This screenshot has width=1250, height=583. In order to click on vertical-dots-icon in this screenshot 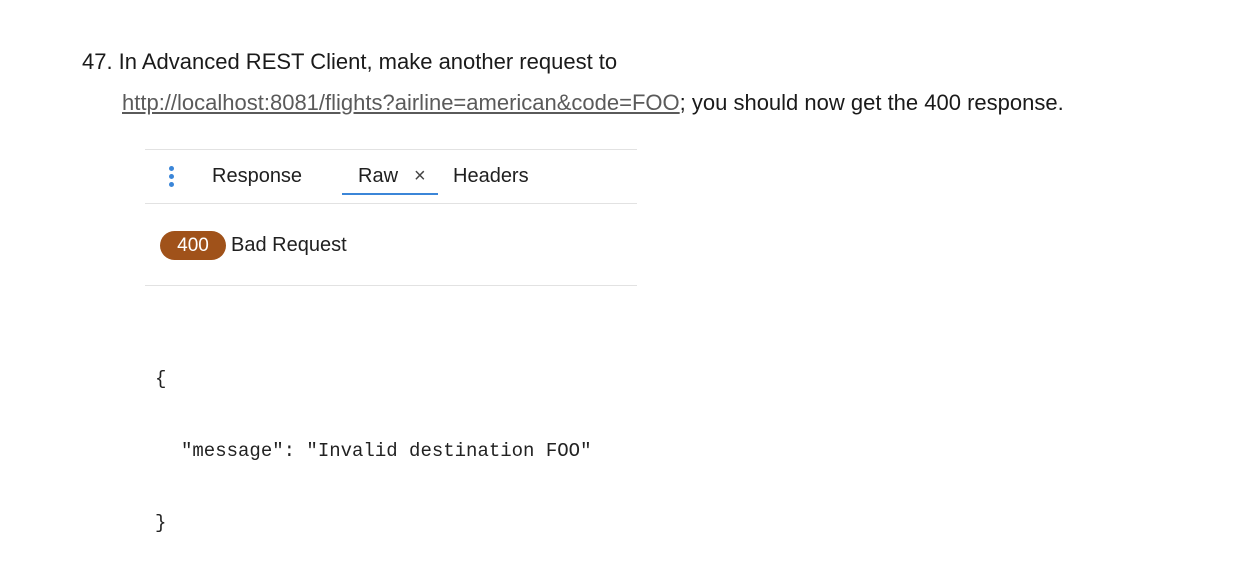, I will do `click(171, 179)`.